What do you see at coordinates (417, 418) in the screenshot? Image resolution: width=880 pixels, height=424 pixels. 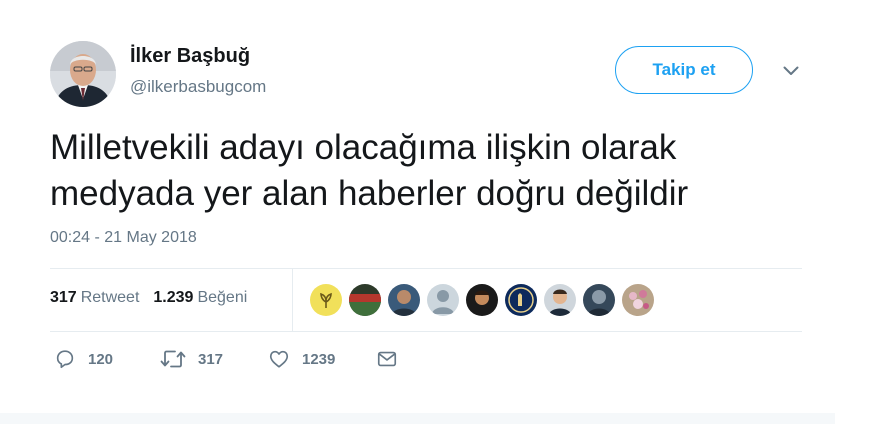 I see `bottom-separator` at bounding box center [417, 418].